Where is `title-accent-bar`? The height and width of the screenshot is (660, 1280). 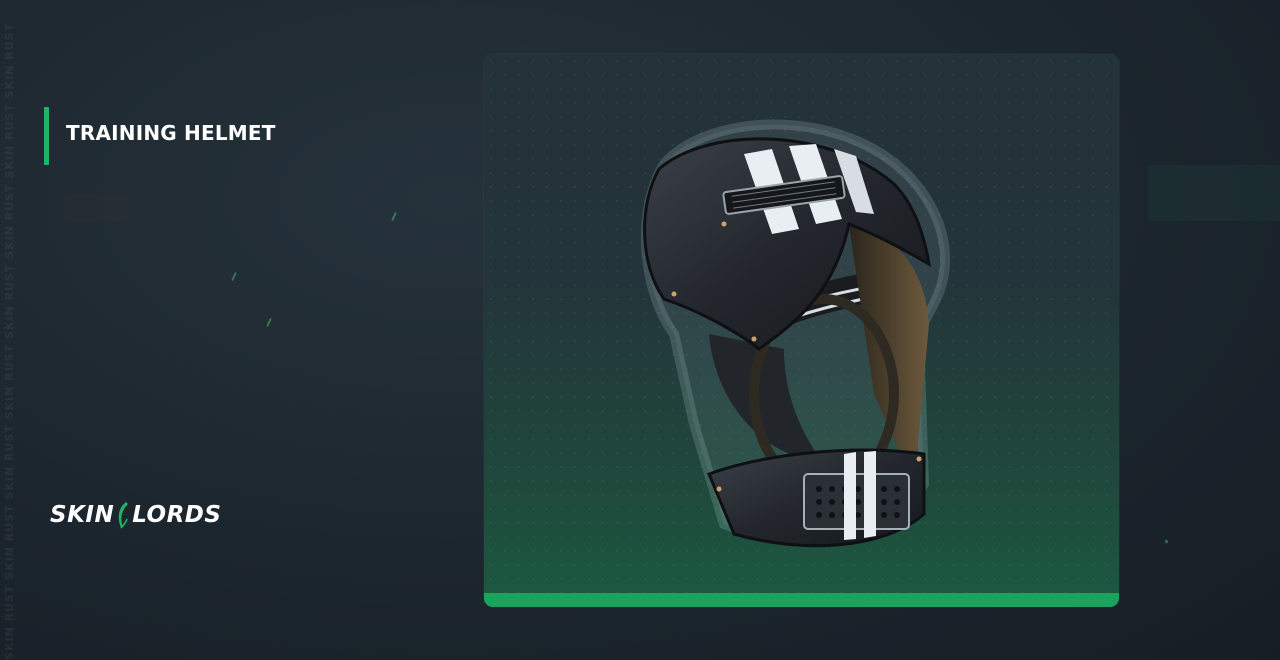
title-accent-bar is located at coordinates (46, 136).